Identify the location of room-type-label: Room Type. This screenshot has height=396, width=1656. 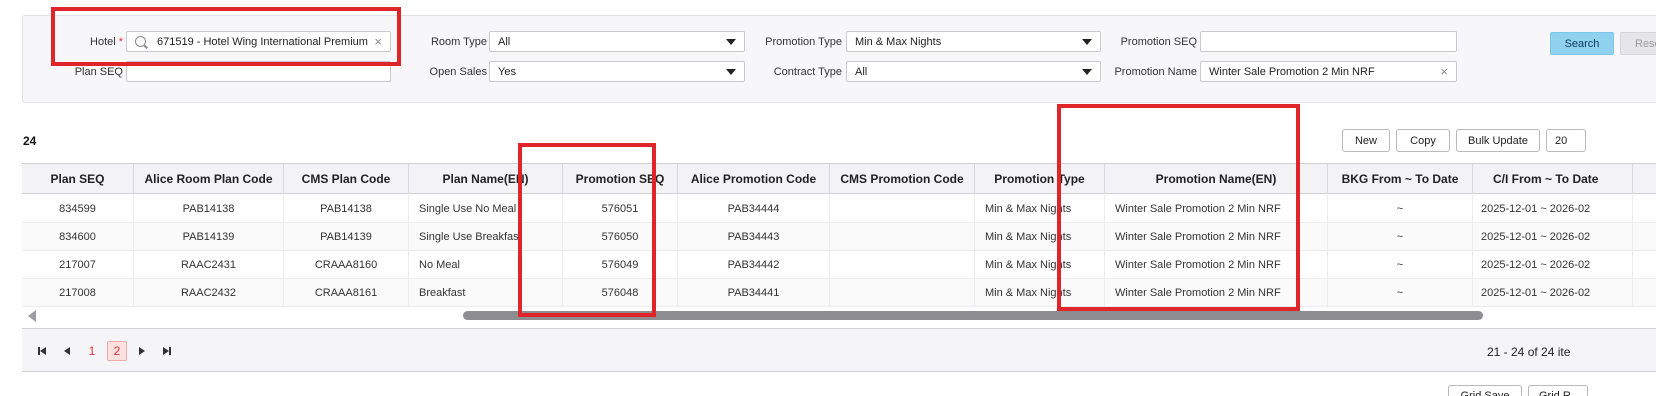
(458, 42).